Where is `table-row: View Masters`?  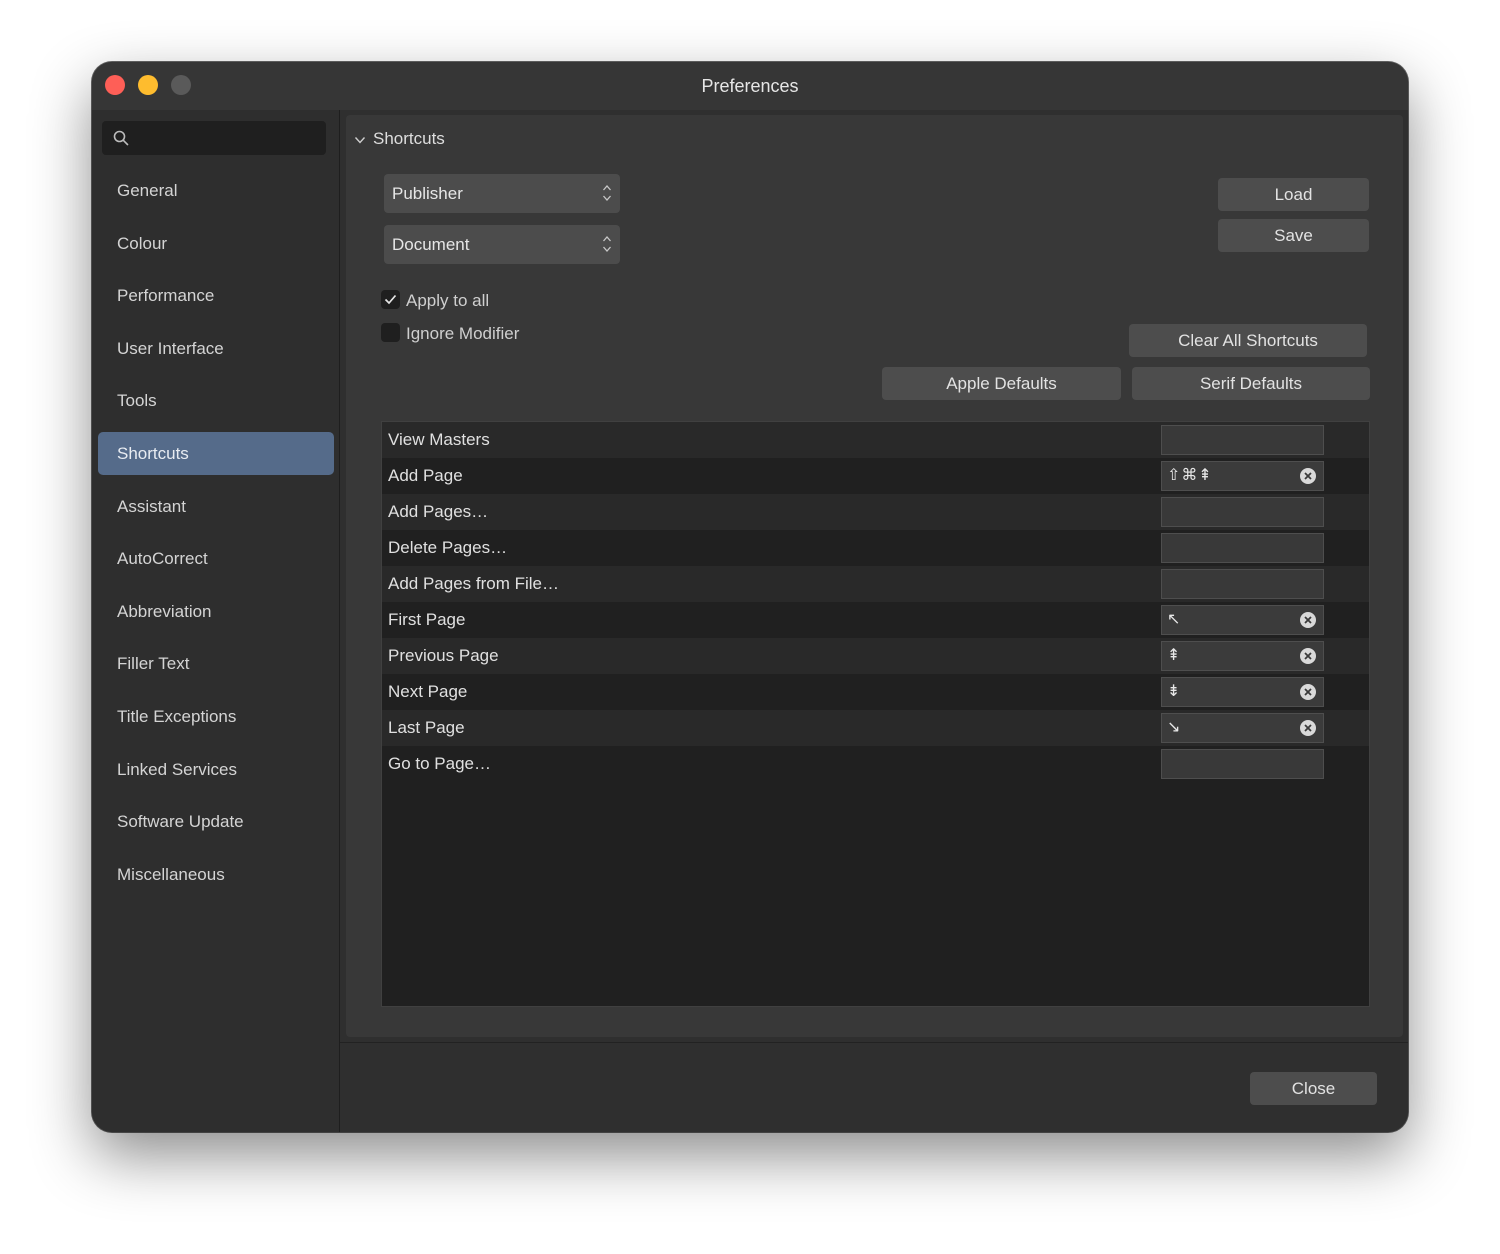 table-row: View Masters is located at coordinates (875, 440).